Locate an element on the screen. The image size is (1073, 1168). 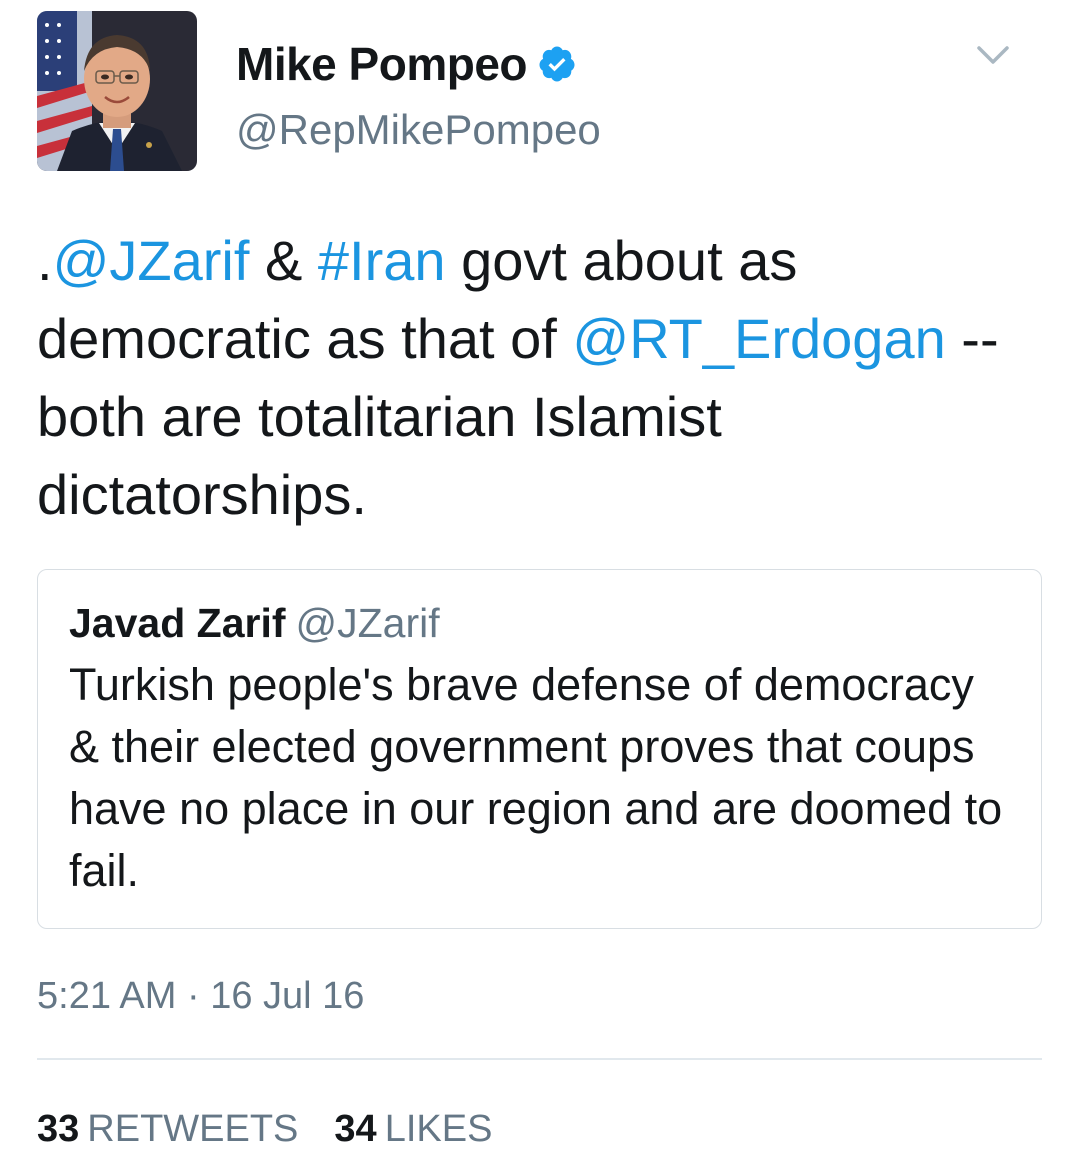
hashtag-link: #Iran is located at coordinates (382, 260).